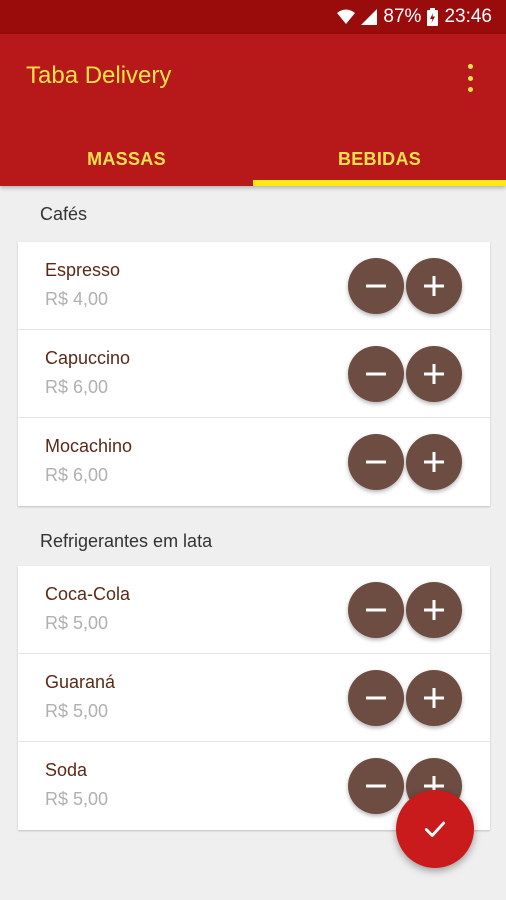 Image resolution: width=506 pixels, height=900 pixels. I want to click on tab-label: BEBIDAS, so click(379, 158).